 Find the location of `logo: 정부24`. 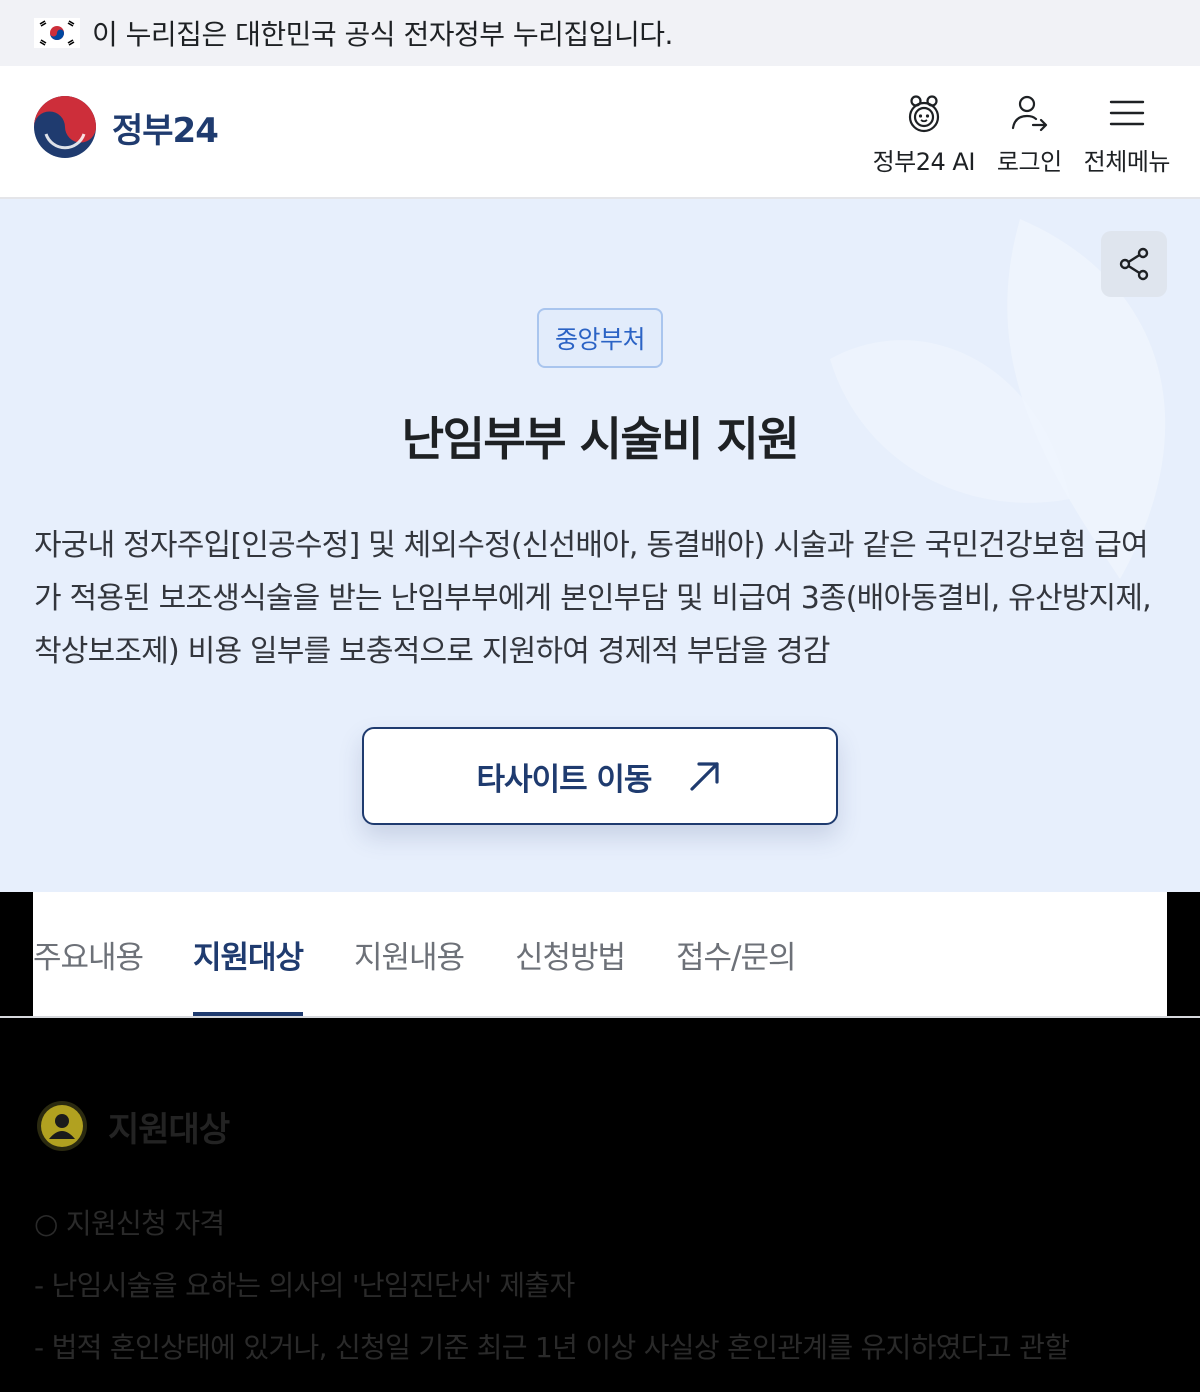

logo: 정부24 is located at coordinates (125, 127).